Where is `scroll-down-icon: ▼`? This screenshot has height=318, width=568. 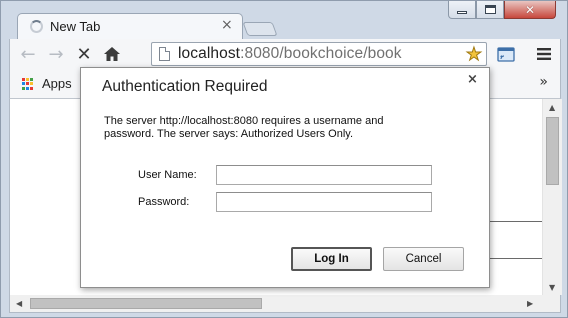
scroll-down-icon: ▼ is located at coordinates (552, 287).